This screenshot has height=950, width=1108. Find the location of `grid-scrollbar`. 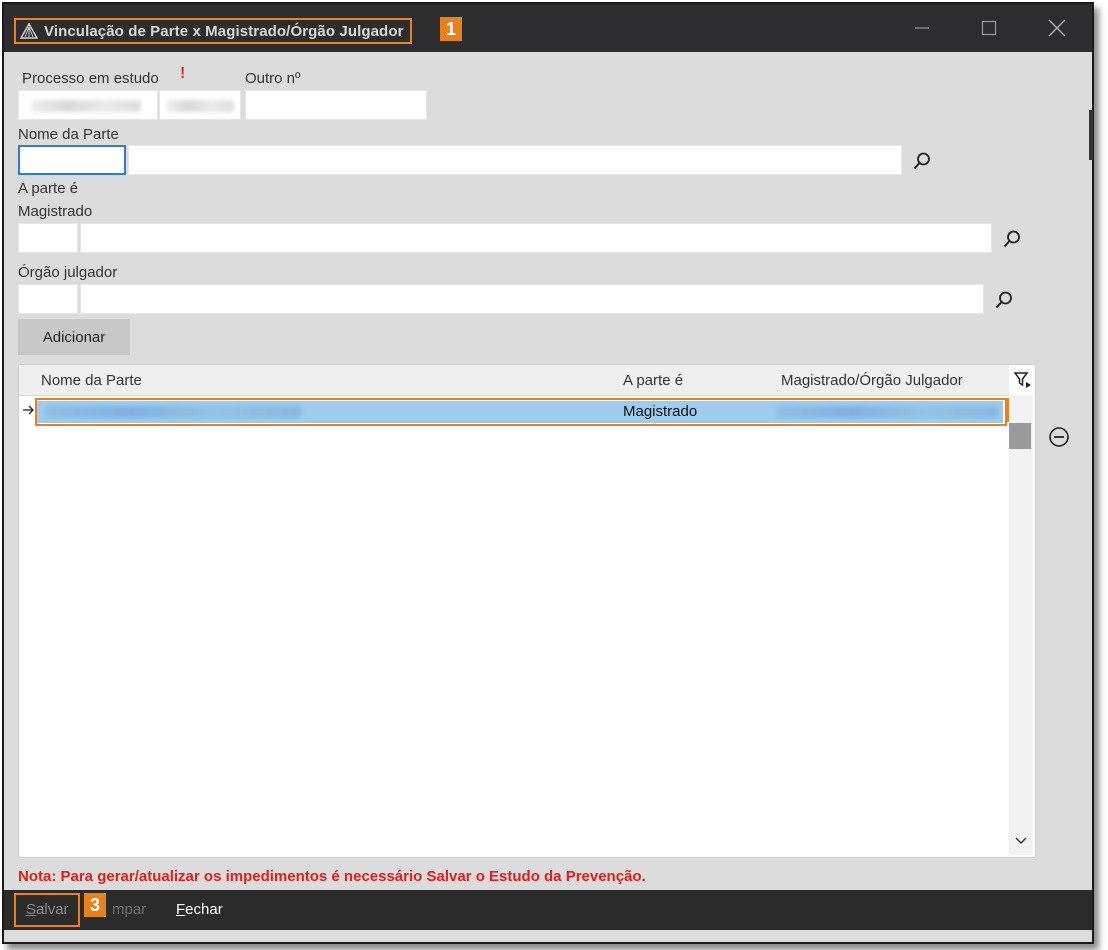

grid-scrollbar is located at coordinates (1021, 625).